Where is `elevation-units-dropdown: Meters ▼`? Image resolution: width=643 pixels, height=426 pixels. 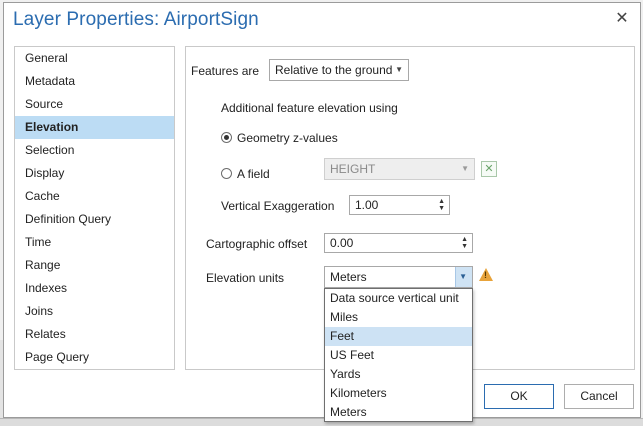 elevation-units-dropdown: Meters ▼ is located at coordinates (398, 277).